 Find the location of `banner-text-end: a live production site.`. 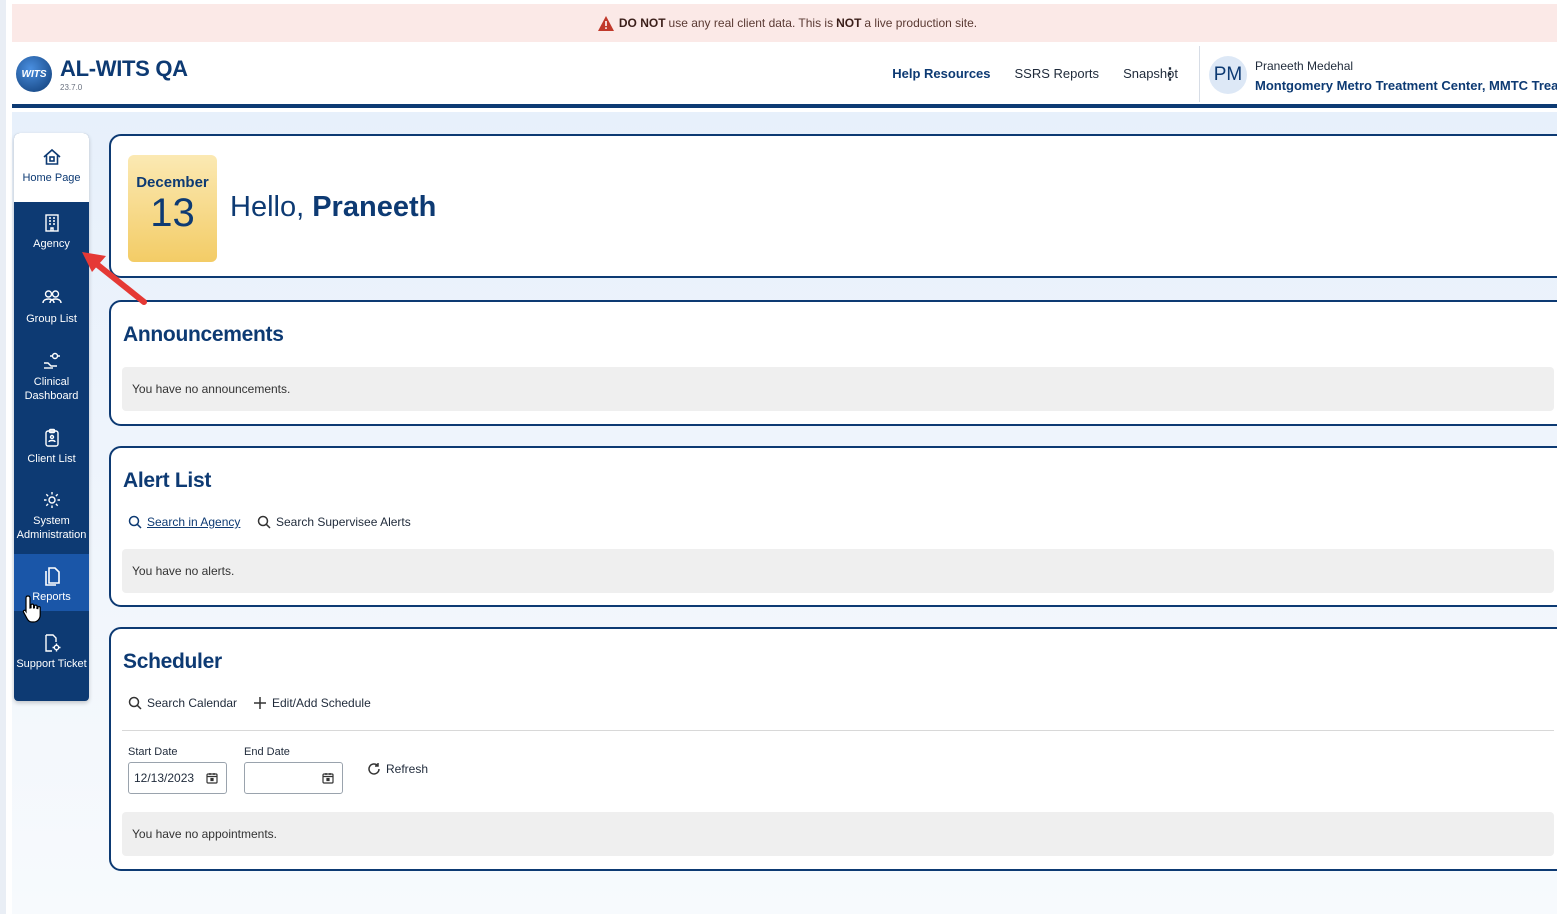

banner-text-end: a live production site. is located at coordinates (921, 23).